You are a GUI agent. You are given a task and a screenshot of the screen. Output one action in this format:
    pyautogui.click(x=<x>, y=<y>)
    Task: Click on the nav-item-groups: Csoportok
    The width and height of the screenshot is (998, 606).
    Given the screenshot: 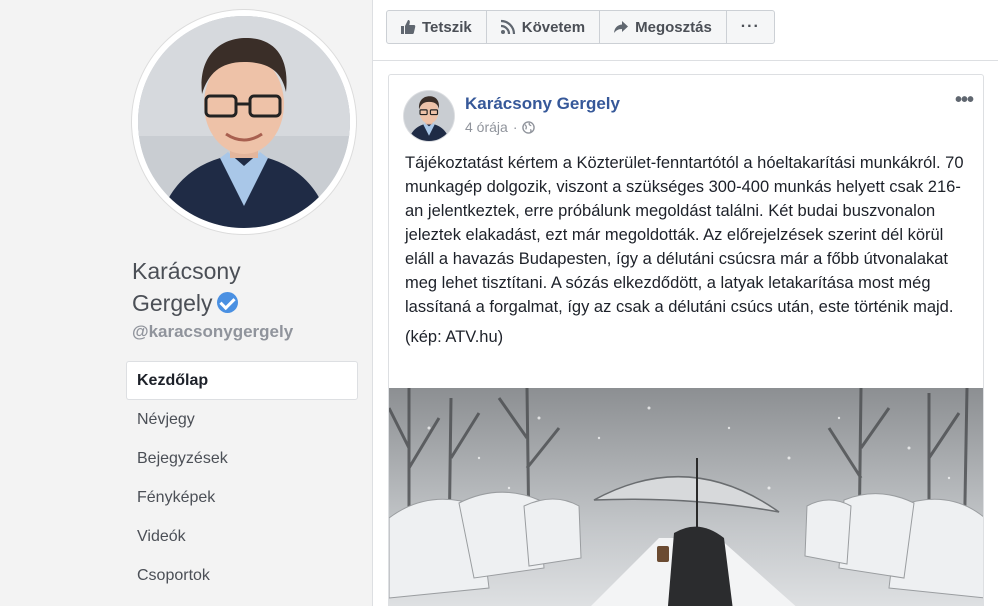 What is the action you would take?
    pyautogui.click(x=242, y=575)
    